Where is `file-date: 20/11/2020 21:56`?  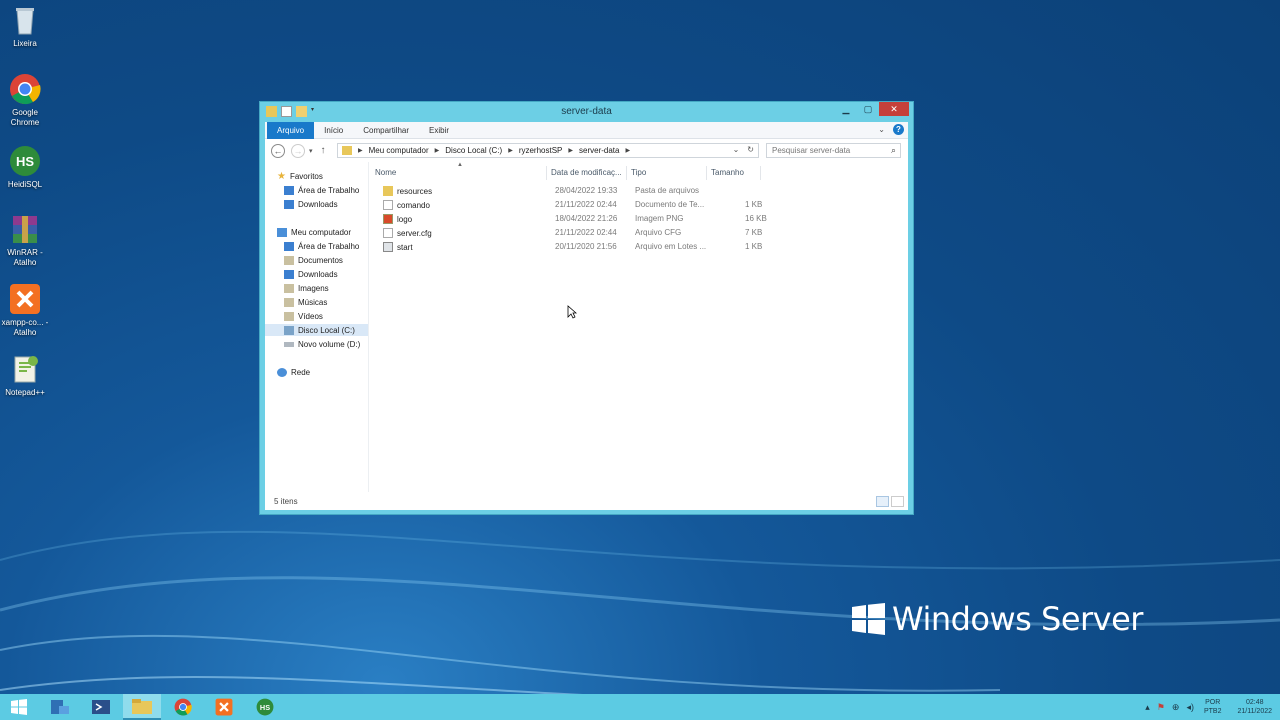
file-date: 20/11/2020 21:56 is located at coordinates (586, 246).